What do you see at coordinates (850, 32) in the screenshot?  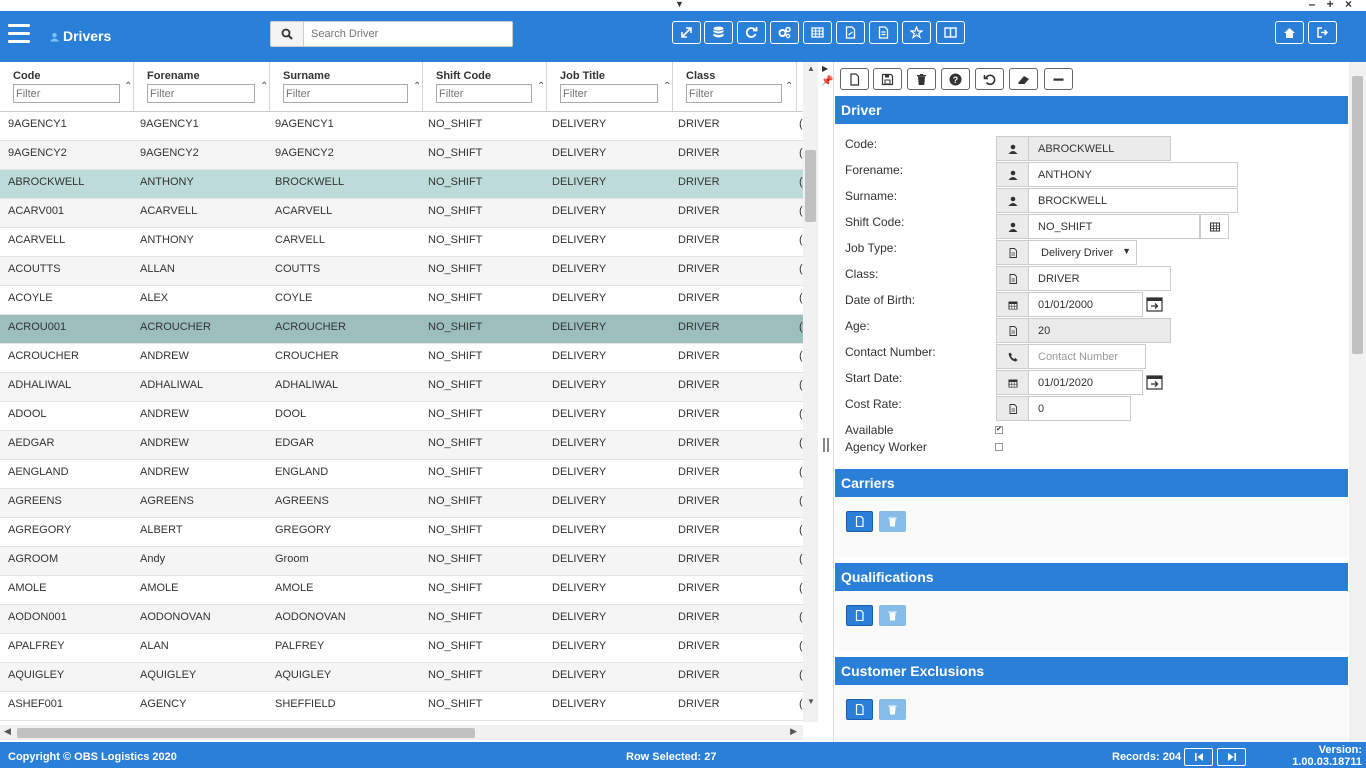 I see `export-pdf-button` at bounding box center [850, 32].